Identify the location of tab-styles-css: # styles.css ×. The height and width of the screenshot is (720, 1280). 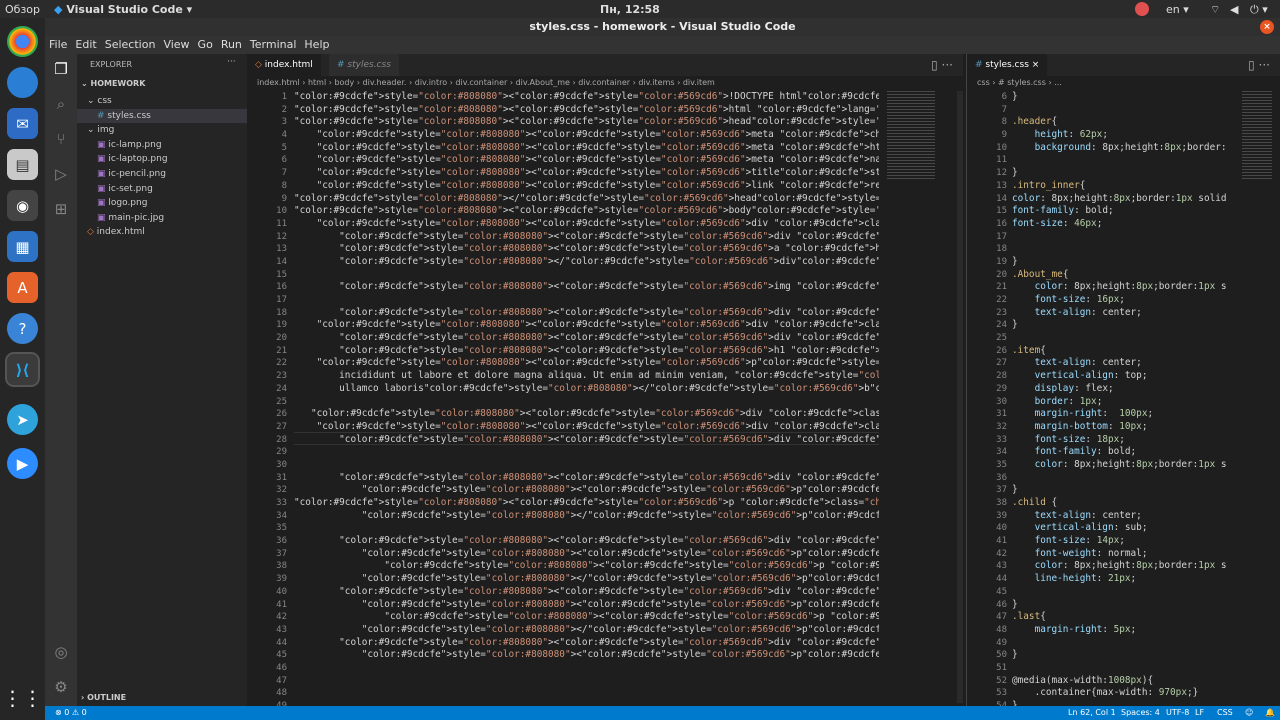
(1007, 65).